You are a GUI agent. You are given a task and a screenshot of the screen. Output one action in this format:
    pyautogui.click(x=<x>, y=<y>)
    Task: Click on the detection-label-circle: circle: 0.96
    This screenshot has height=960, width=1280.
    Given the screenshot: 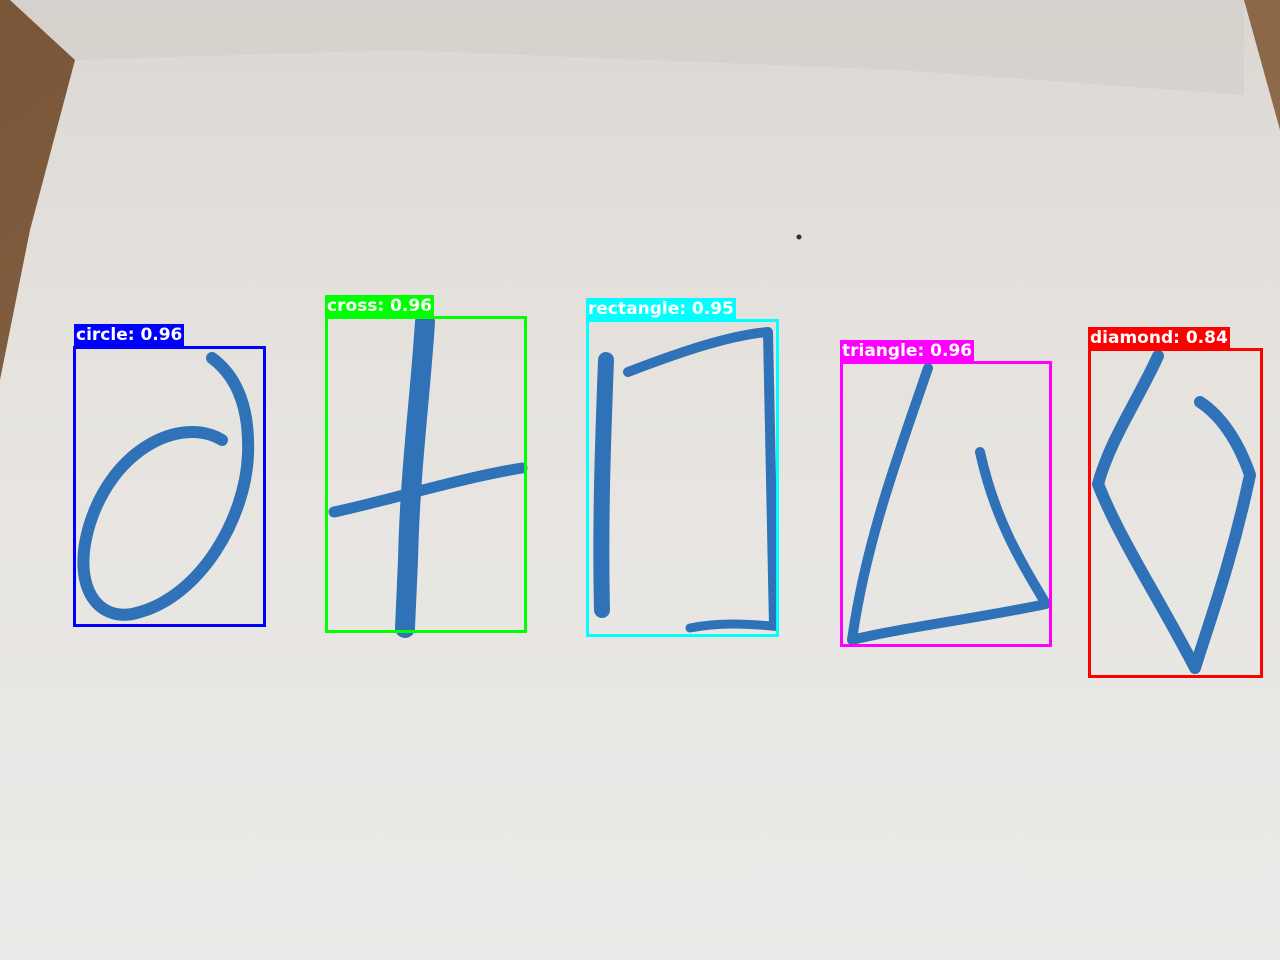 What is the action you would take?
    pyautogui.click(x=129, y=335)
    